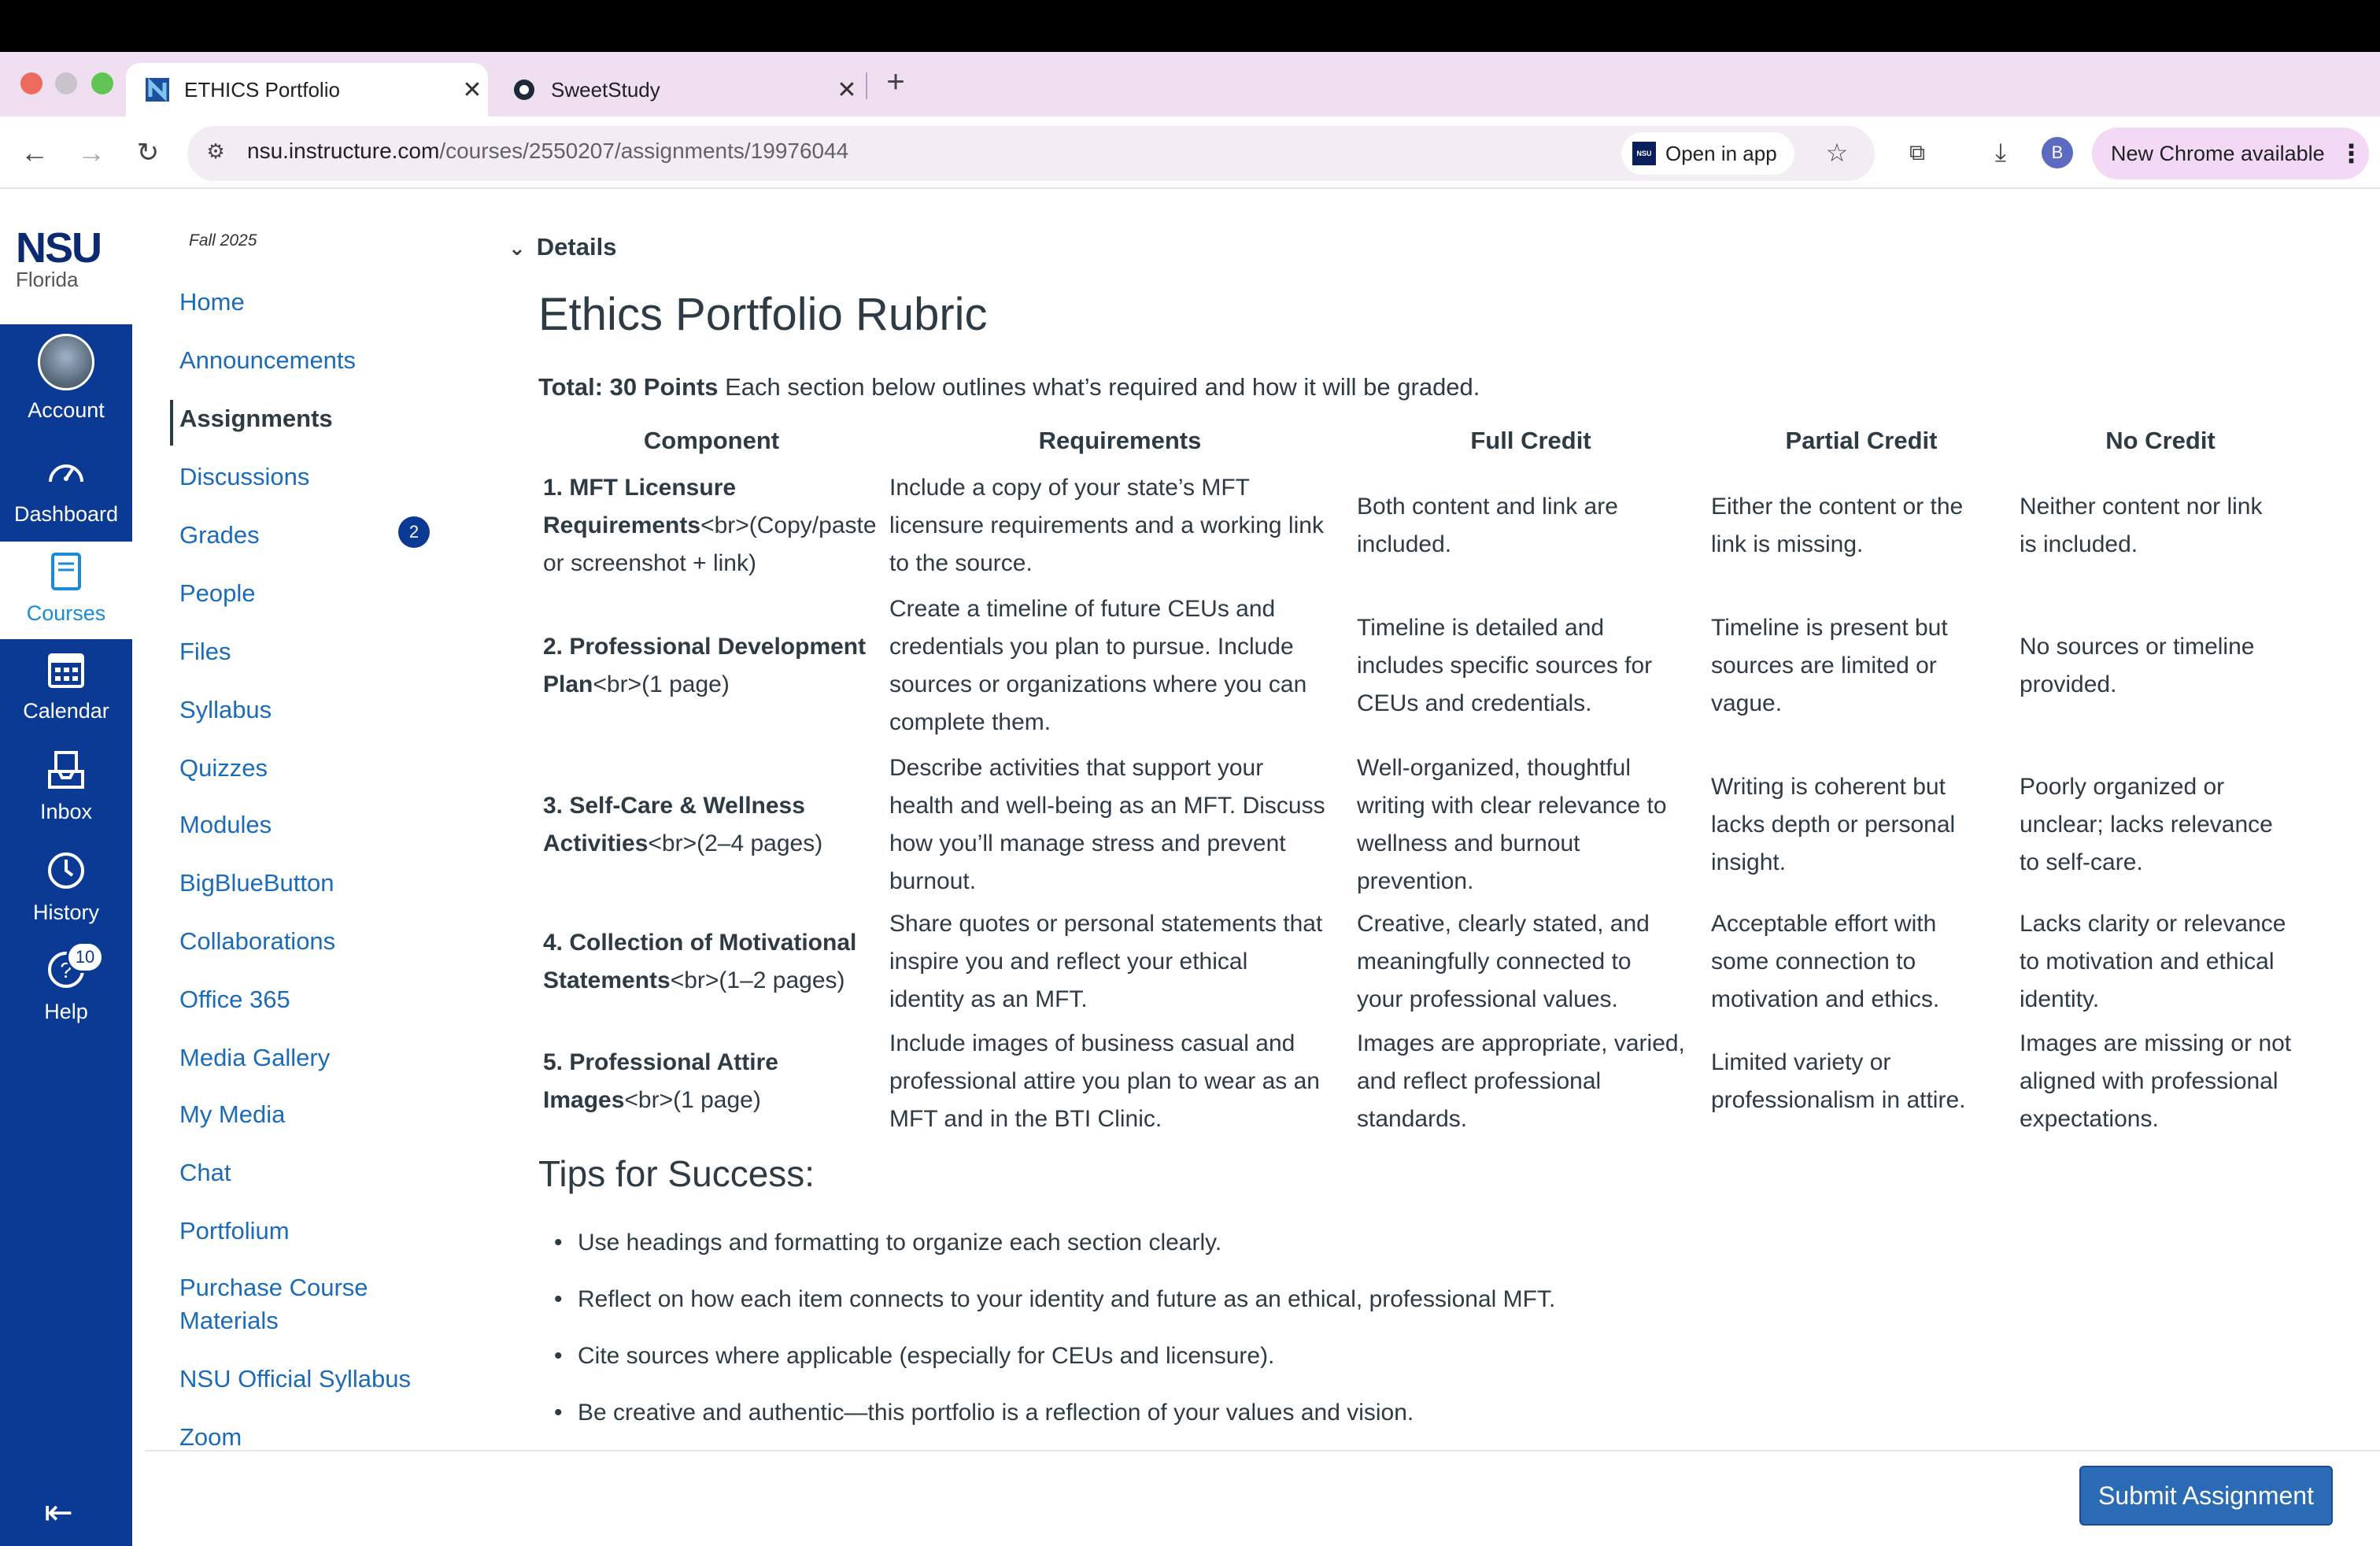  I want to click on collapse-nav-icon: ⇤, so click(58, 1512).